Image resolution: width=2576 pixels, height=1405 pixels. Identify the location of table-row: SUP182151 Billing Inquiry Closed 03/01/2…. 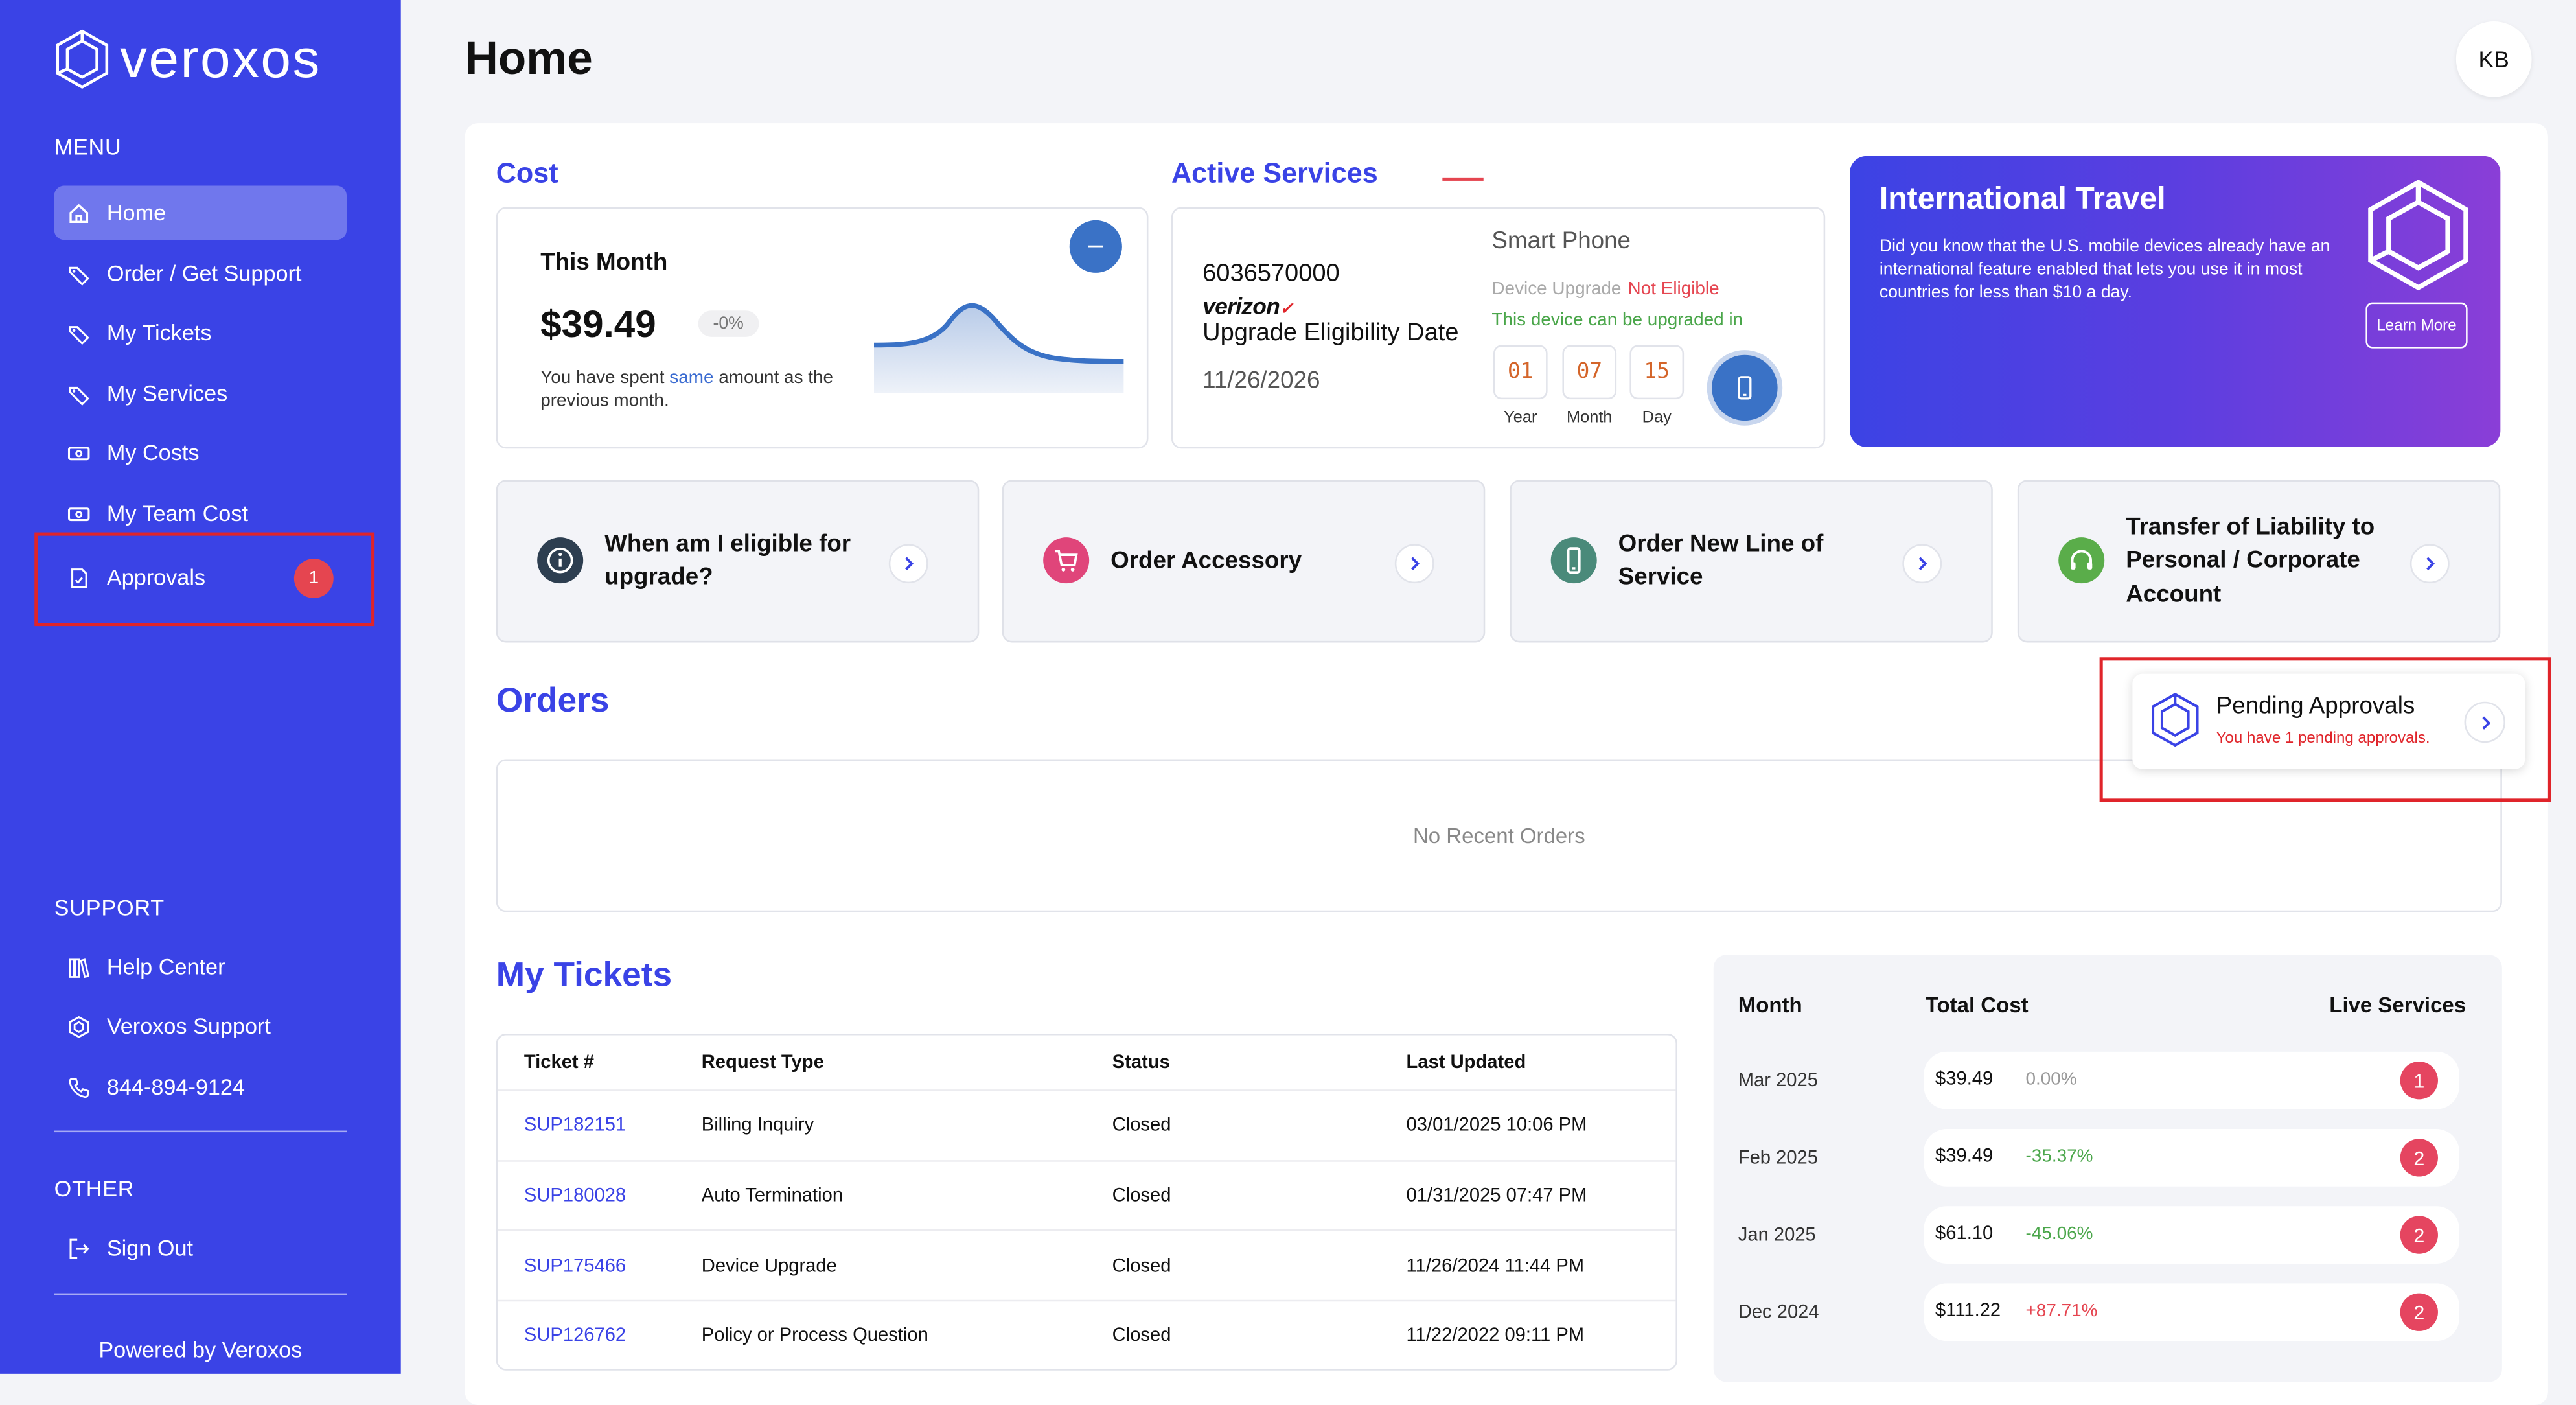
(1087, 1125).